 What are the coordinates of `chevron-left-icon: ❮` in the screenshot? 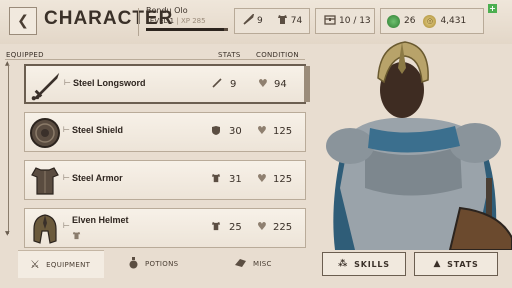 It's located at (23, 21).